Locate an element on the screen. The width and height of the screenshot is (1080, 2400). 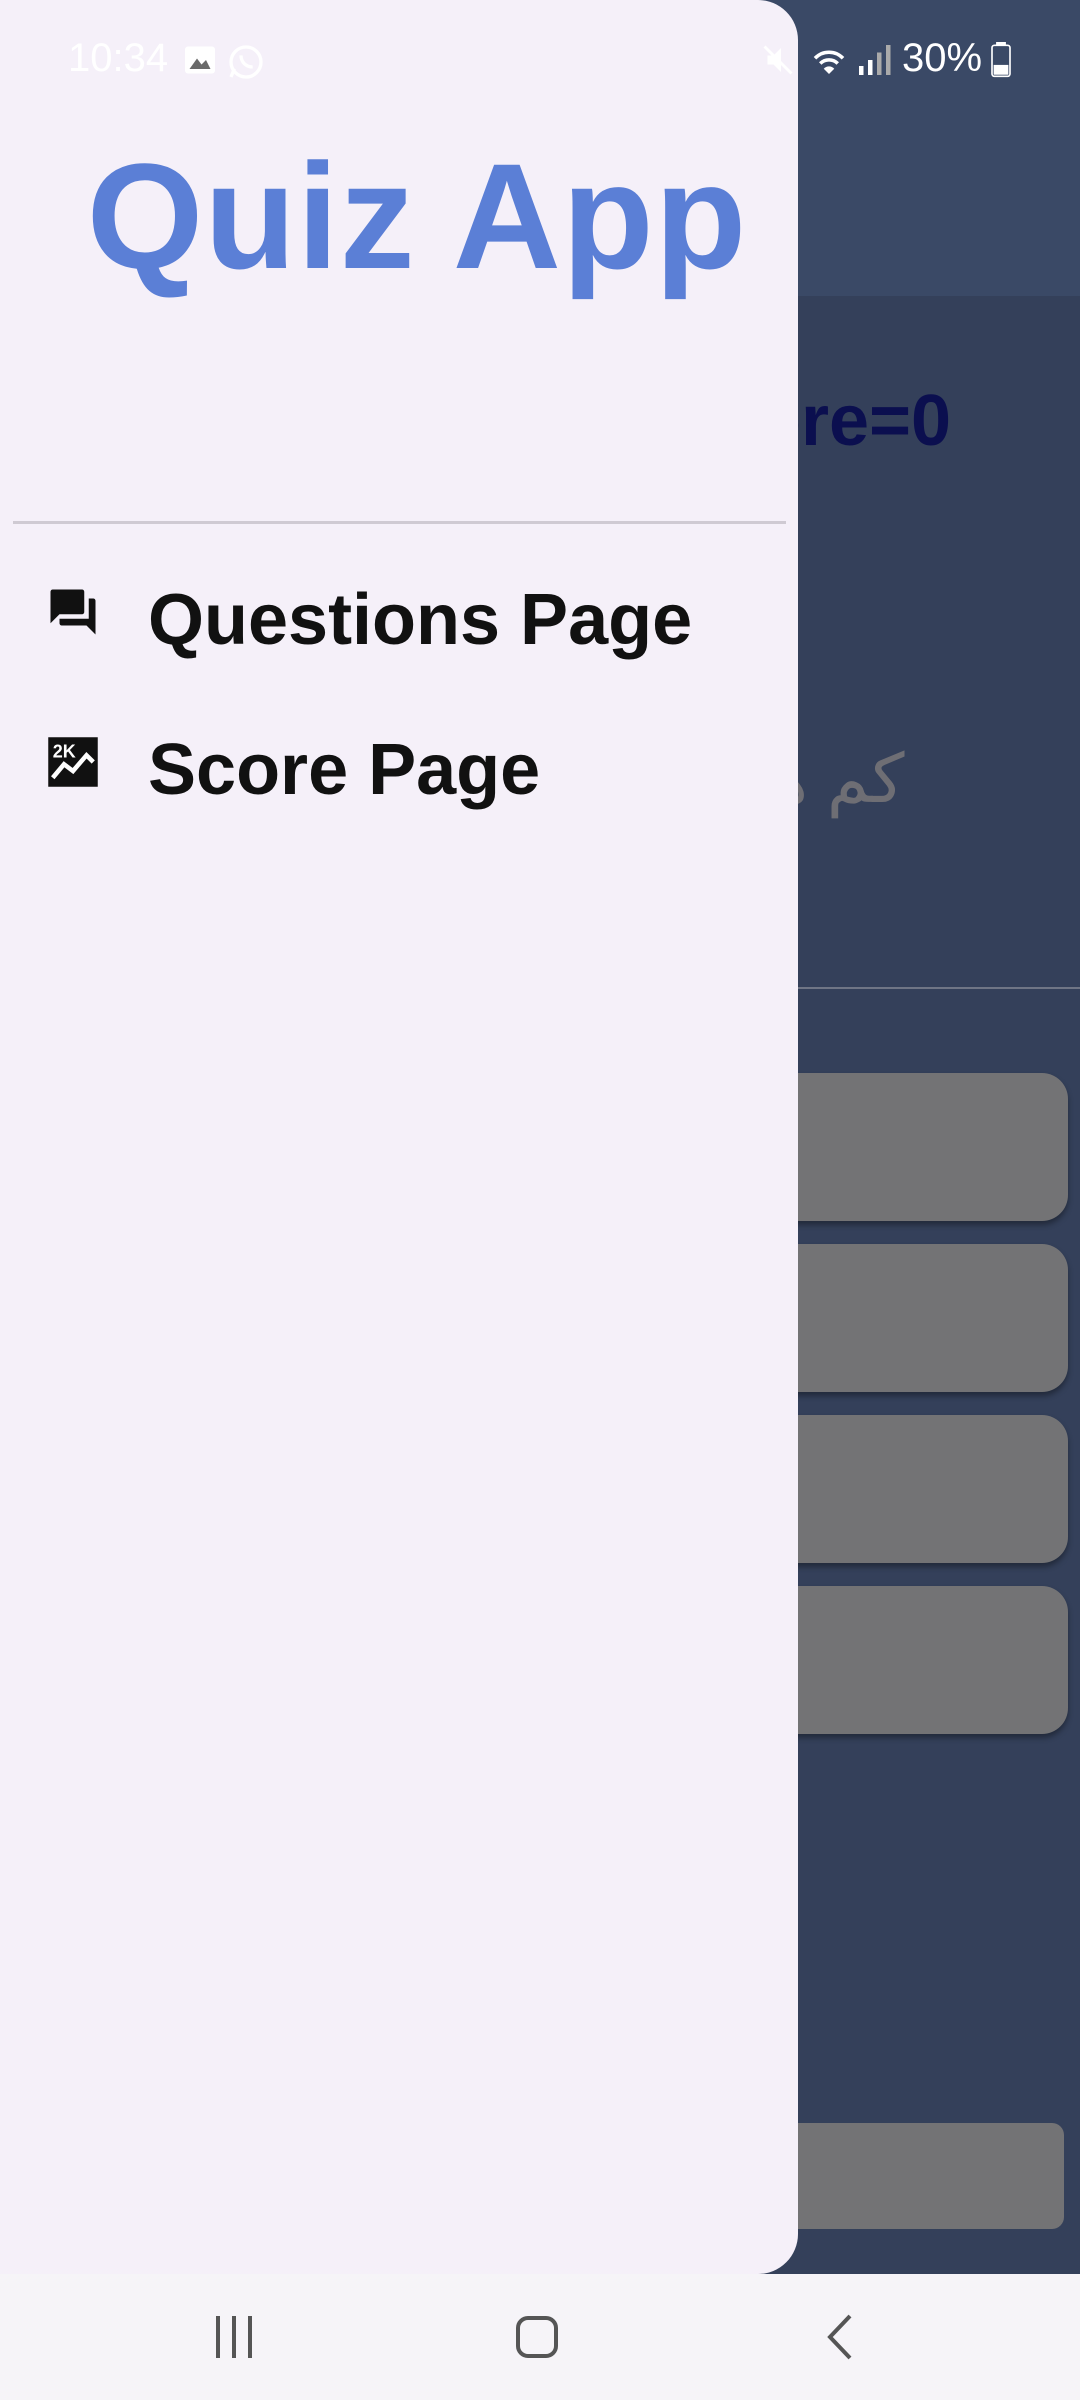
status-time: 10:34 is located at coordinates (118, 58).